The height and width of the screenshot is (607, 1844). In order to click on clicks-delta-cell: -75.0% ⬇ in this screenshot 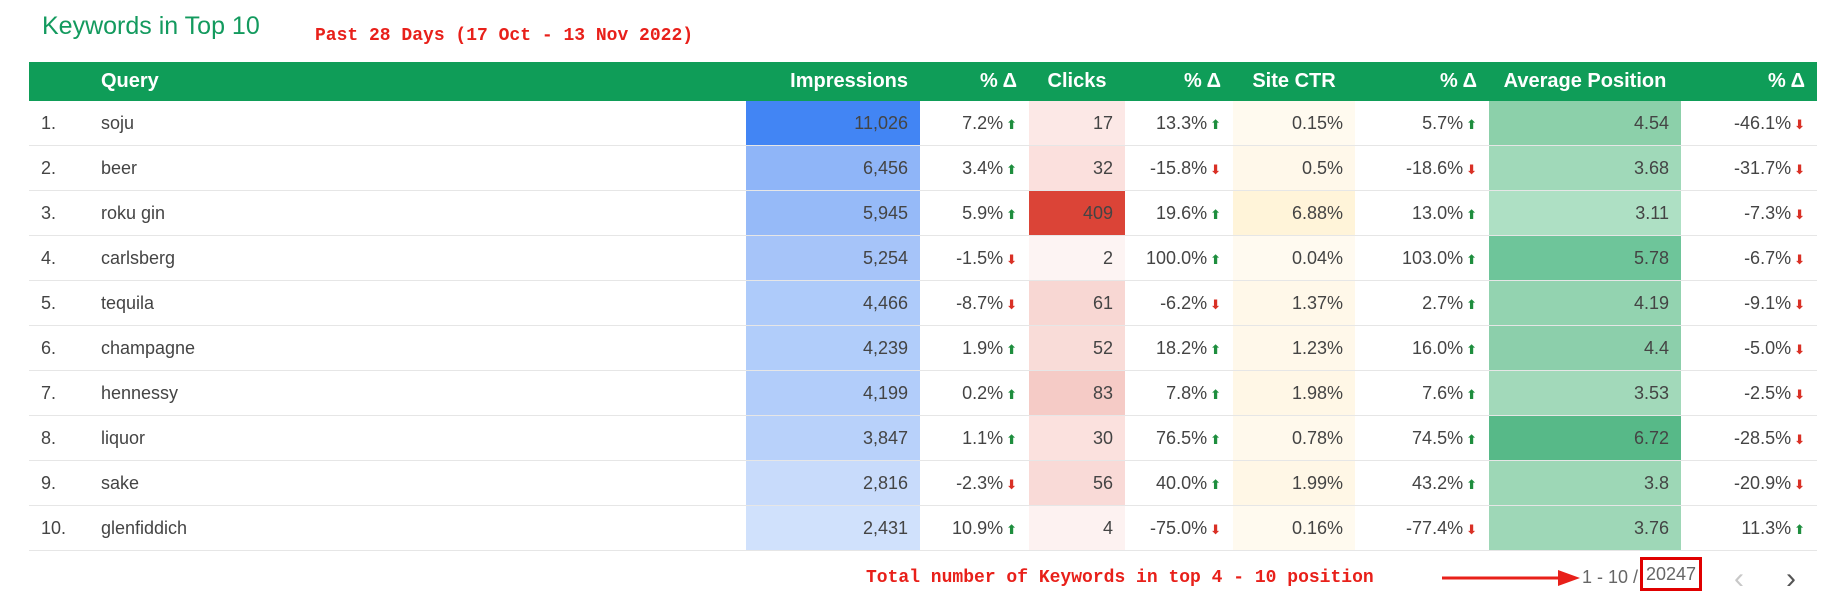, I will do `click(1179, 528)`.